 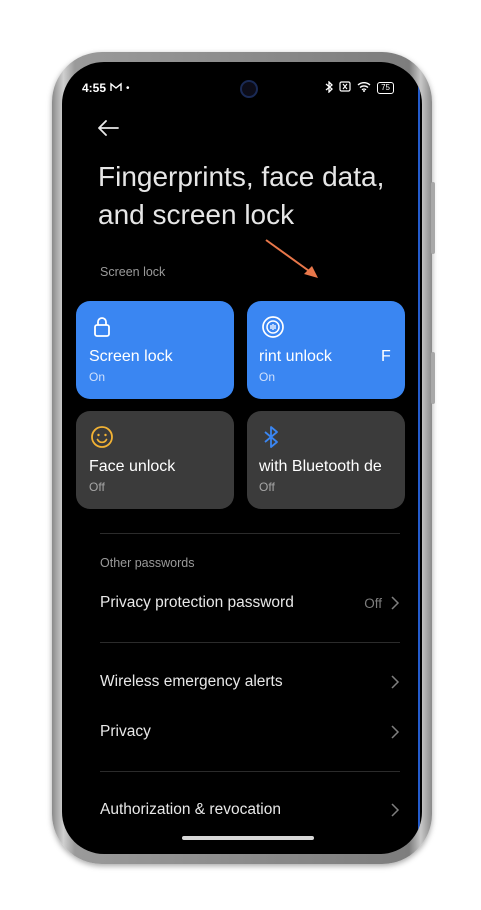 What do you see at coordinates (385, 88) in the screenshot?
I see `battery-indicator: 75` at bounding box center [385, 88].